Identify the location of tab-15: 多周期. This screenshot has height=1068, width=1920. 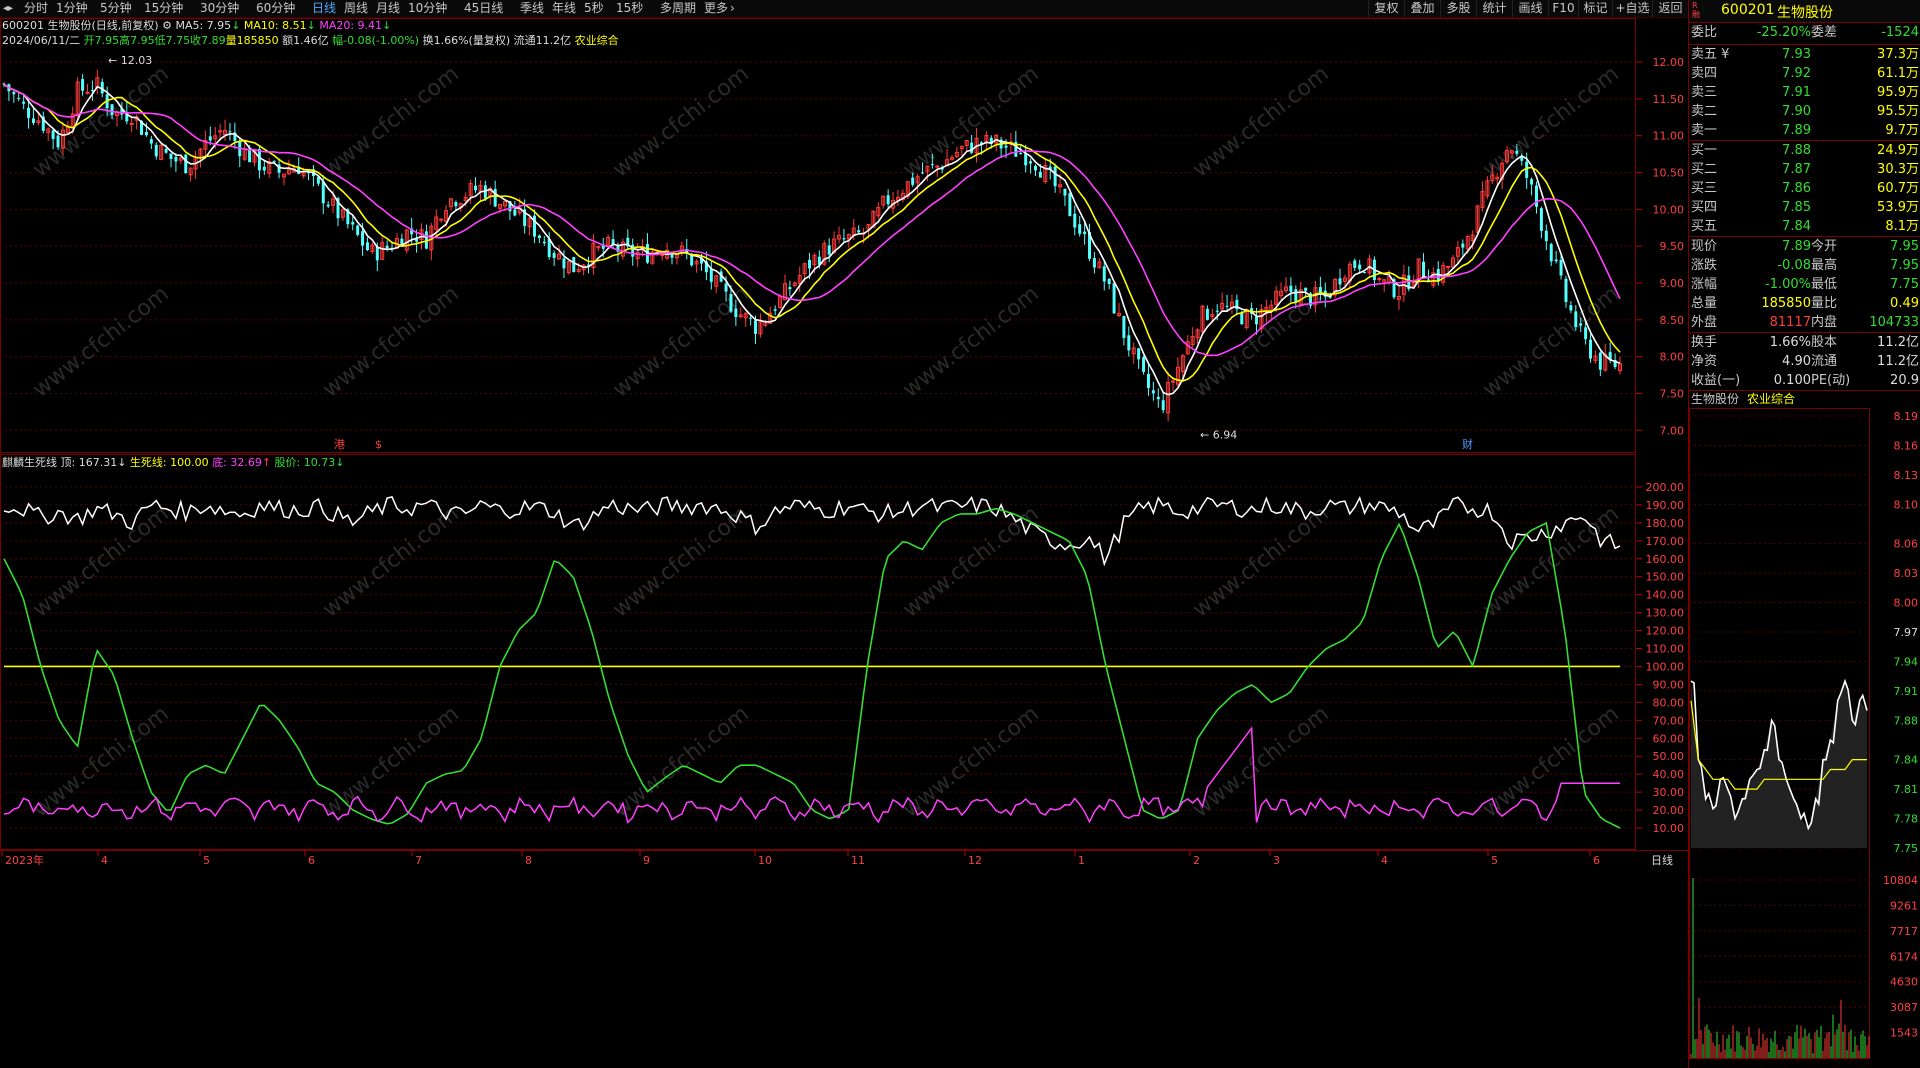
(678, 8).